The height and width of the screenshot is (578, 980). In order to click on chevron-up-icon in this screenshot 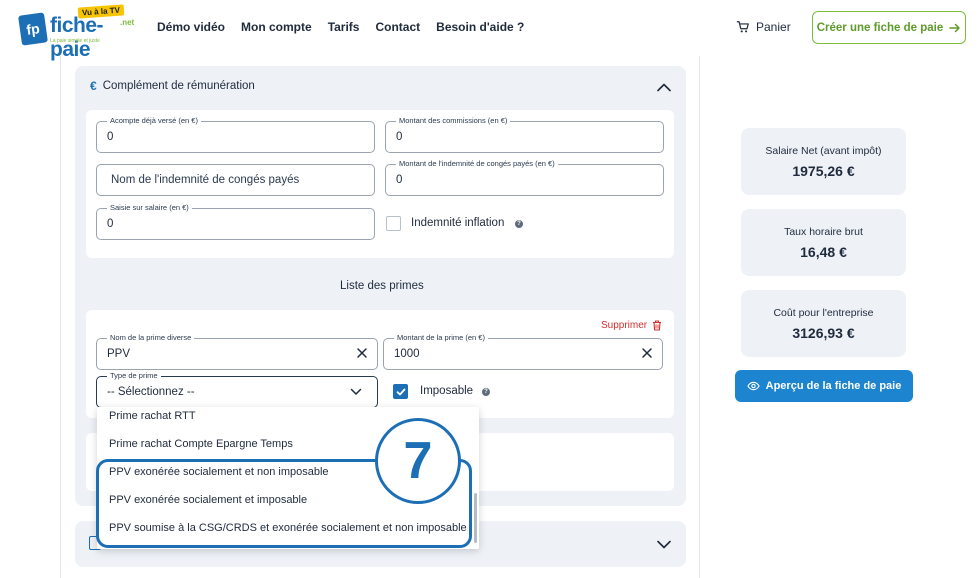, I will do `click(664, 87)`.